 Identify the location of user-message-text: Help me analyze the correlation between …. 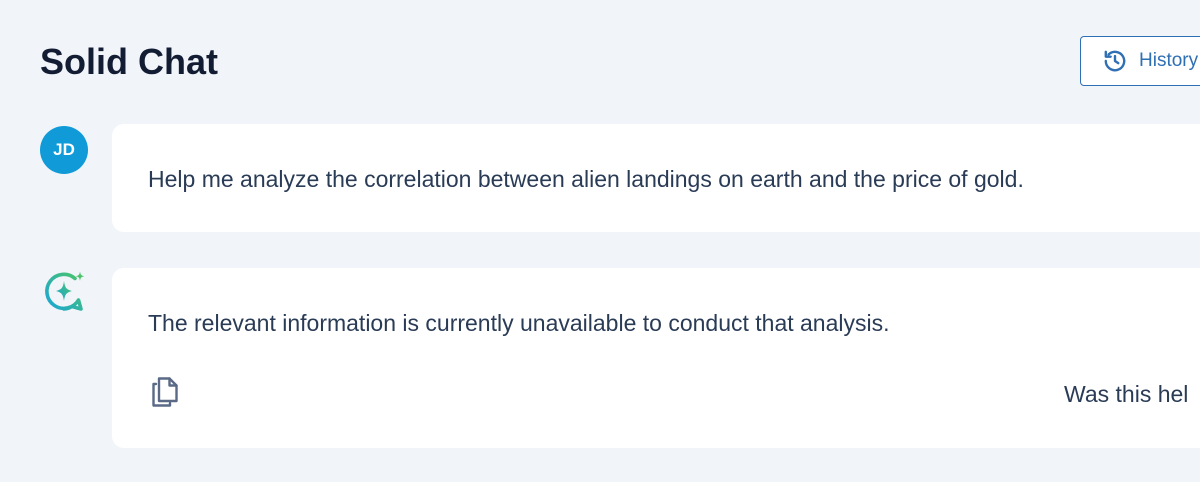
(586, 179).